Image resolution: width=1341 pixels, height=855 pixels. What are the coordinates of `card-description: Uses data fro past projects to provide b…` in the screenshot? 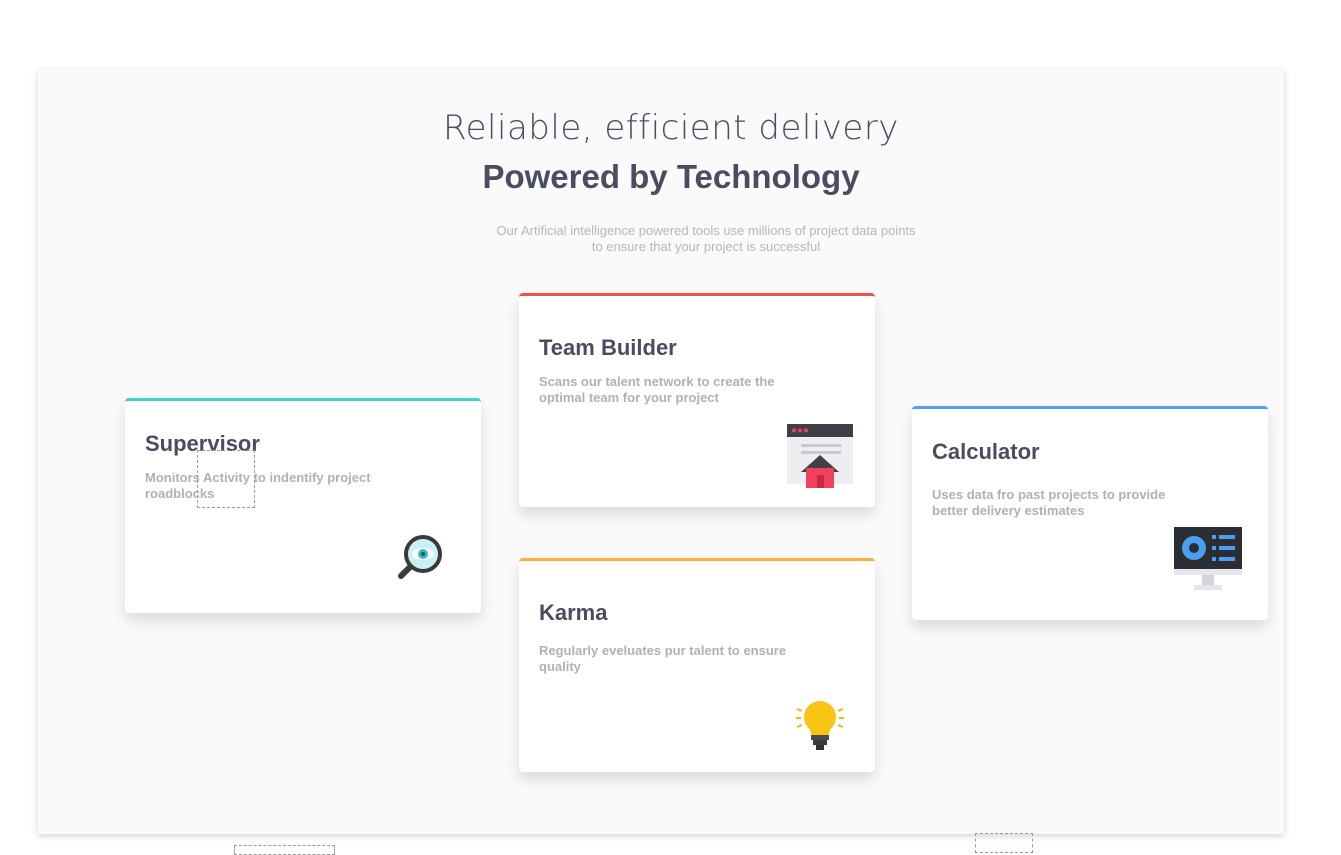 It's located at (1049, 502).